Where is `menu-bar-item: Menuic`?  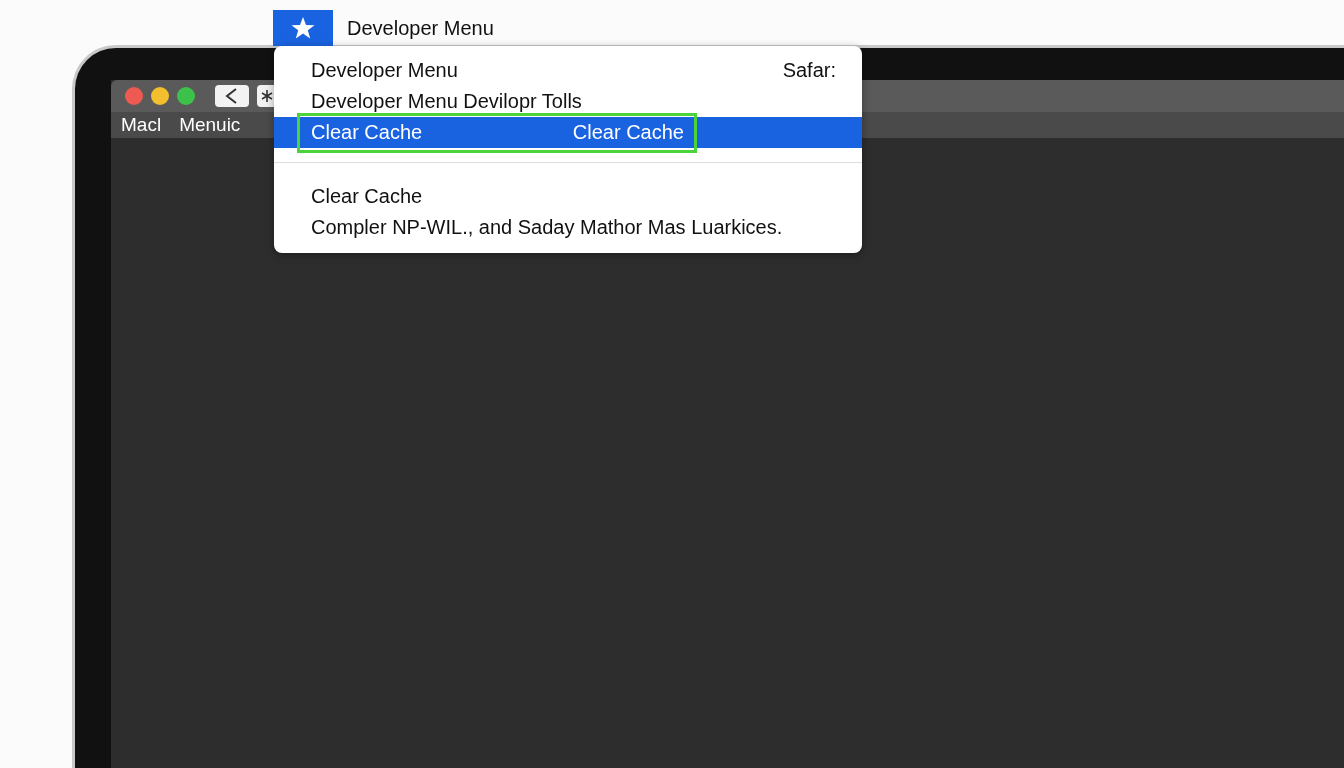 menu-bar-item: Menuic is located at coordinates (210, 125).